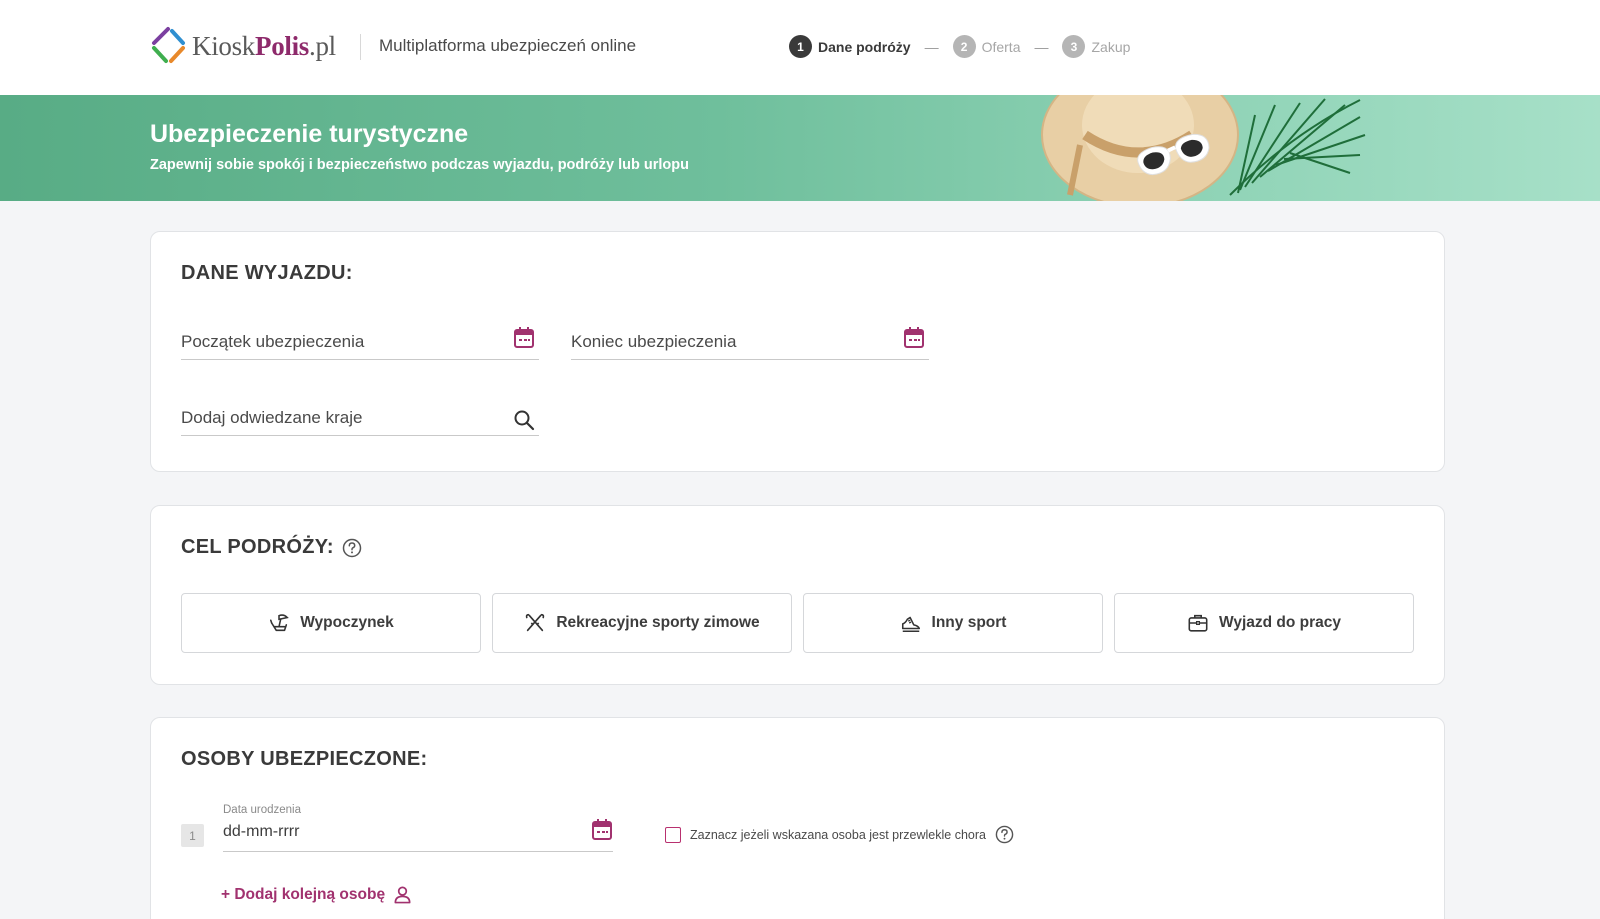 This screenshot has height=919, width=1600. What do you see at coordinates (508, 45) in the screenshot?
I see `tagline: Multiplatforma ubezpieczeń online` at bounding box center [508, 45].